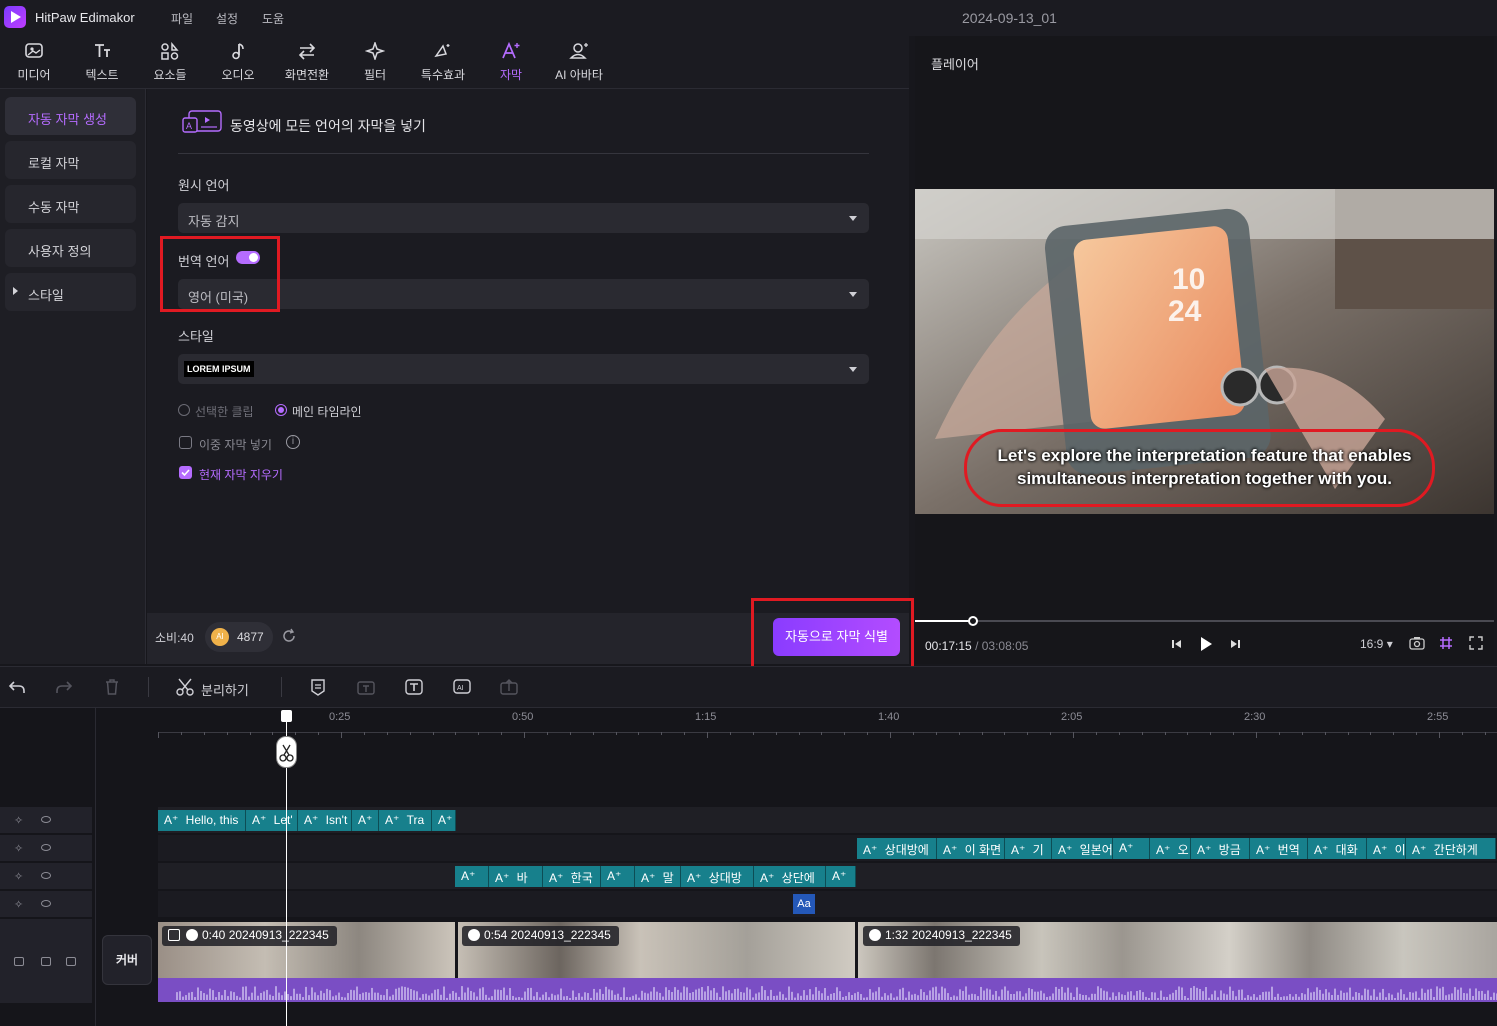 The width and height of the screenshot is (1497, 1026). I want to click on subtitle-clip: A⁺ 이 화면, so click(971, 848).